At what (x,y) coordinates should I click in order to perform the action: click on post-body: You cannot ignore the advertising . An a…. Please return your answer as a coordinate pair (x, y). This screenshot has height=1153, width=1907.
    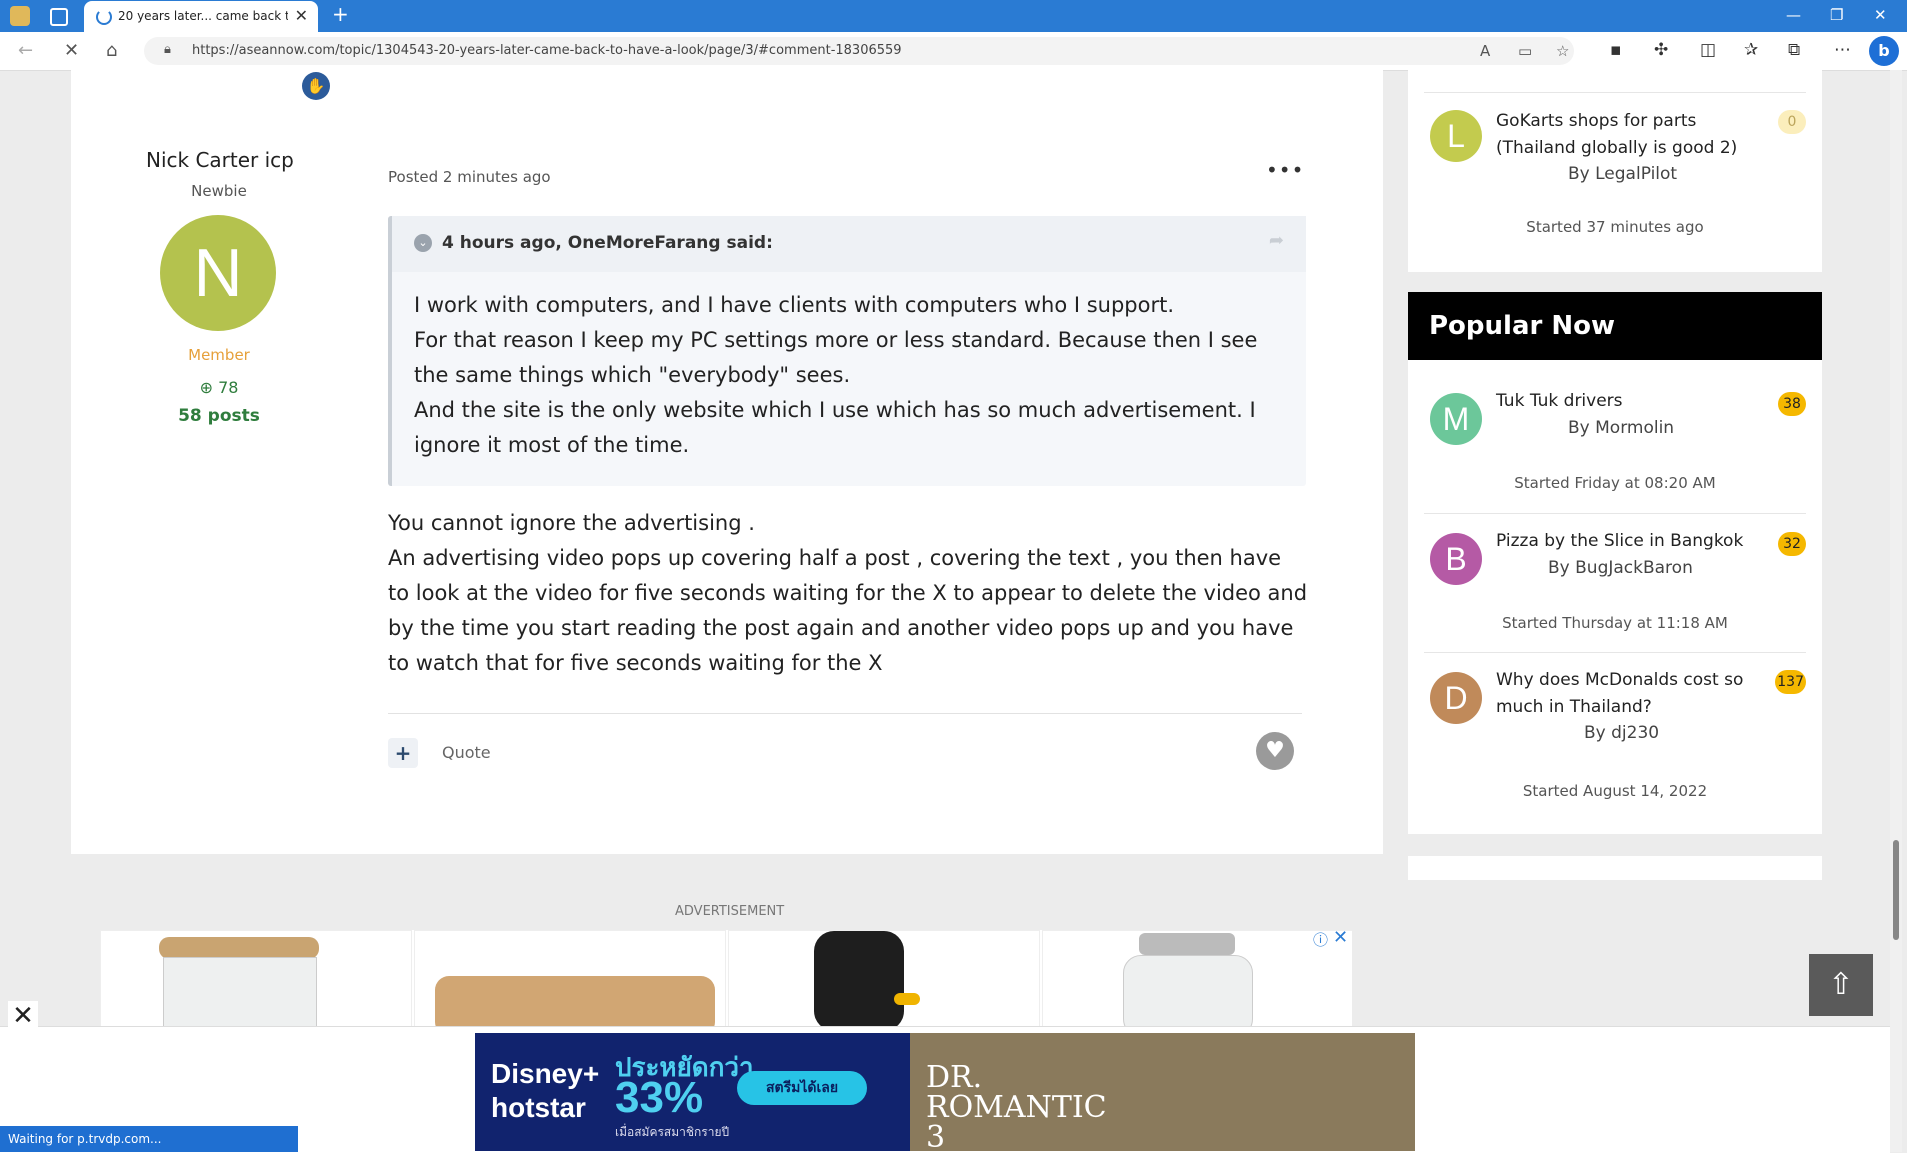
    Looking at the image, I should click on (848, 593).